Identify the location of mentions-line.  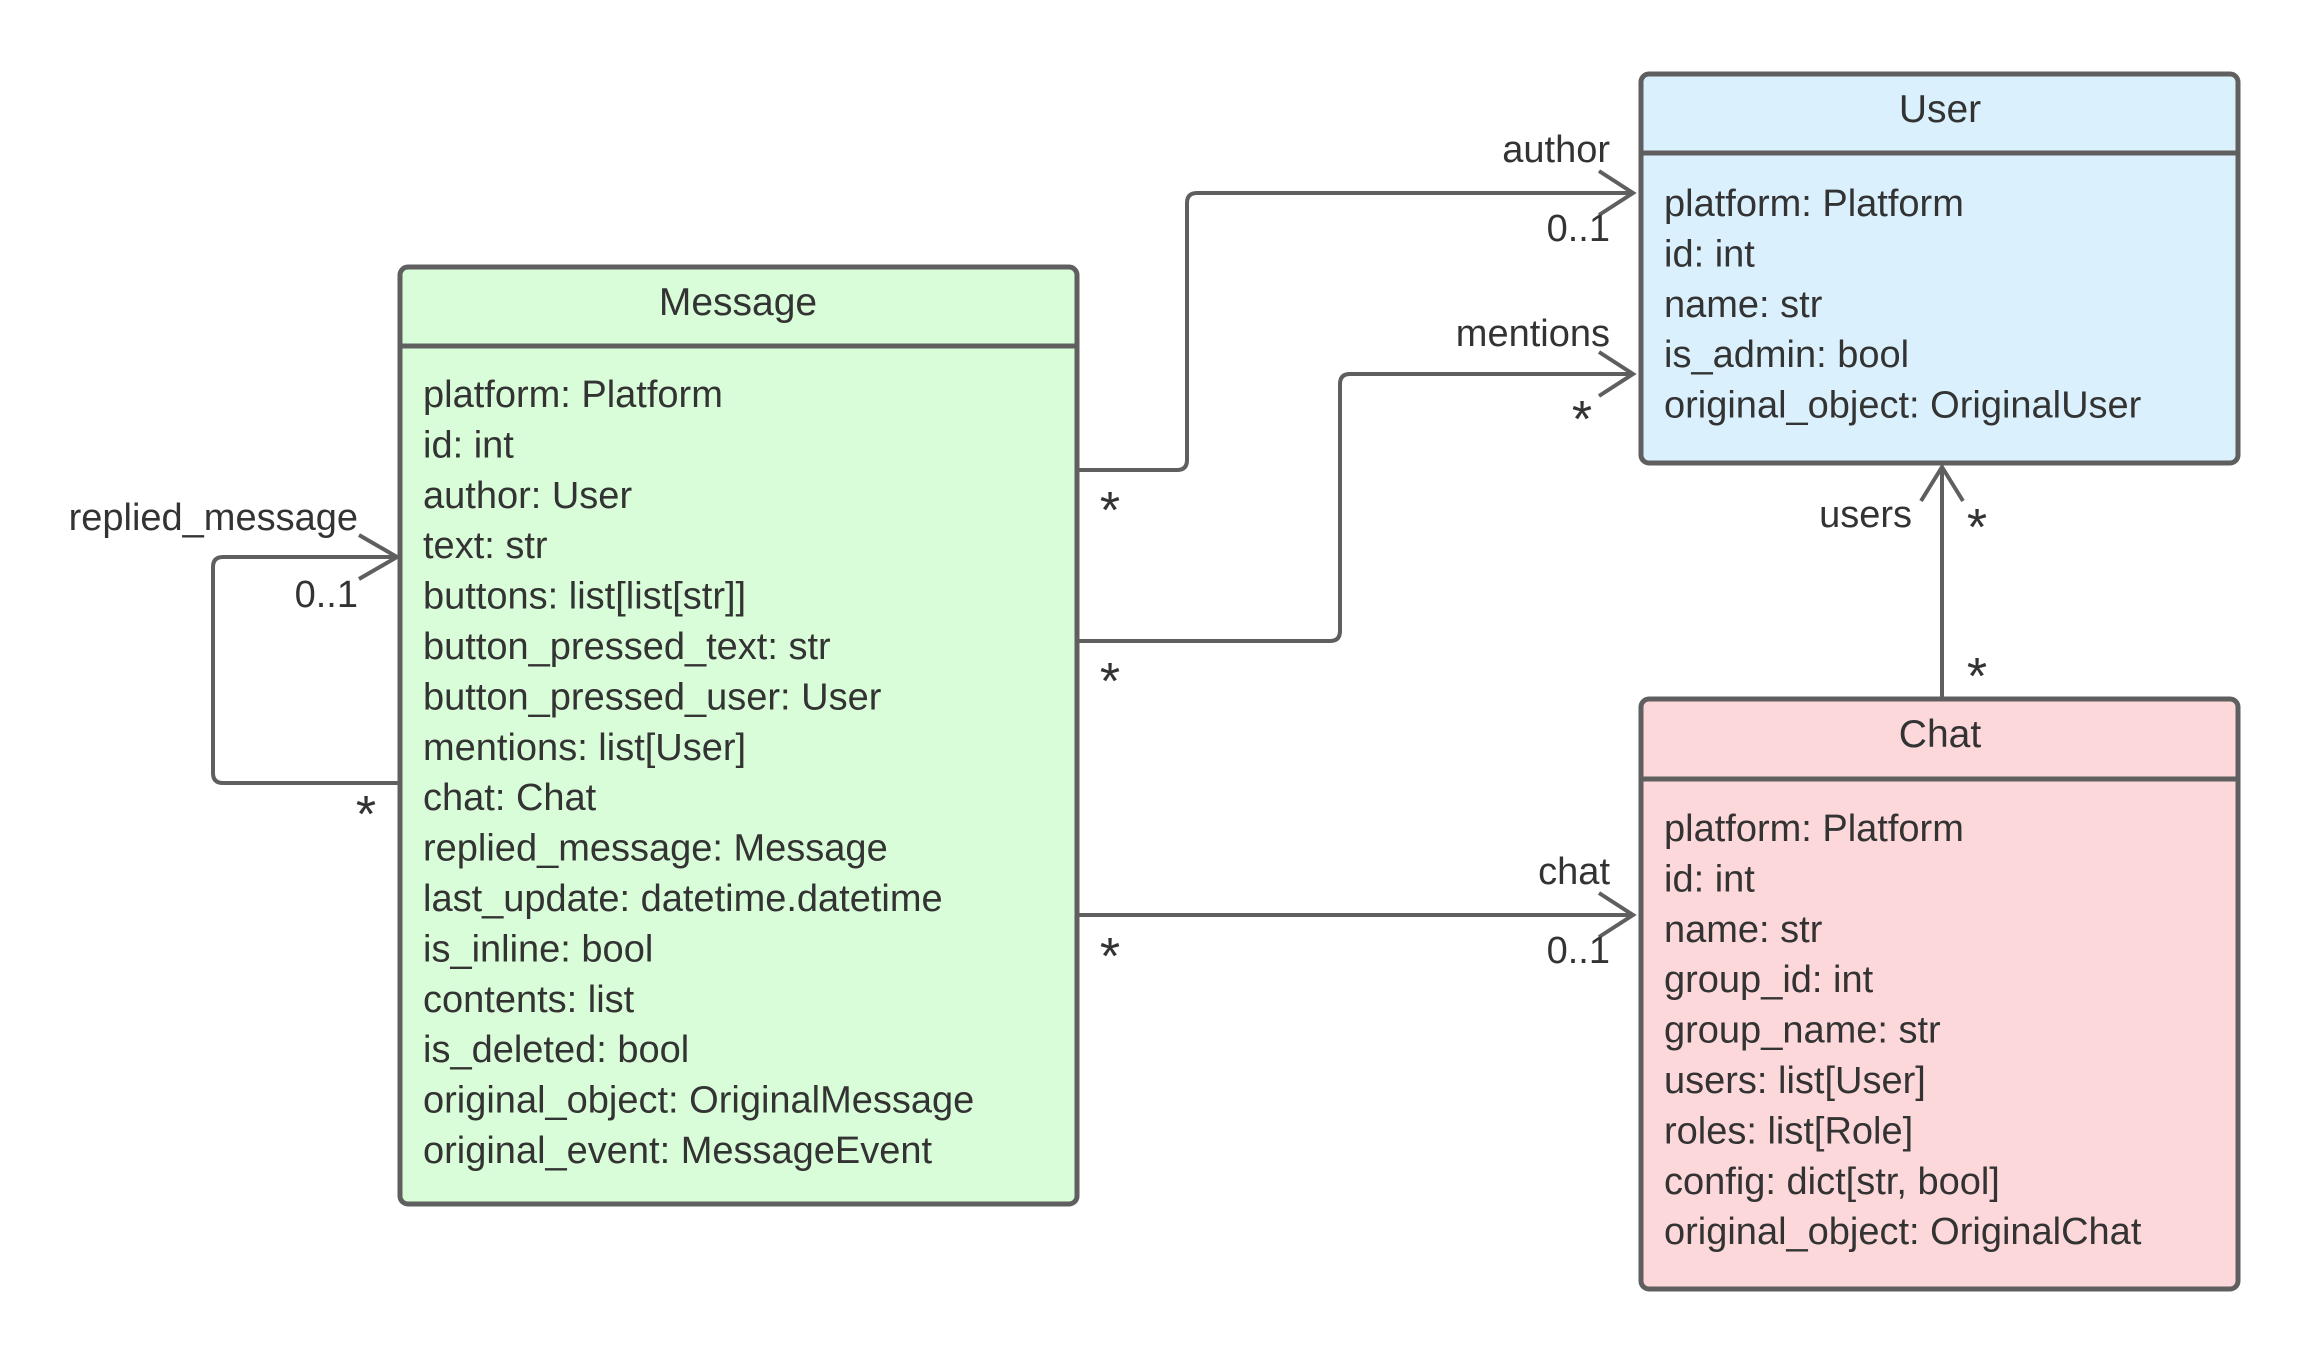
(1354, 507).